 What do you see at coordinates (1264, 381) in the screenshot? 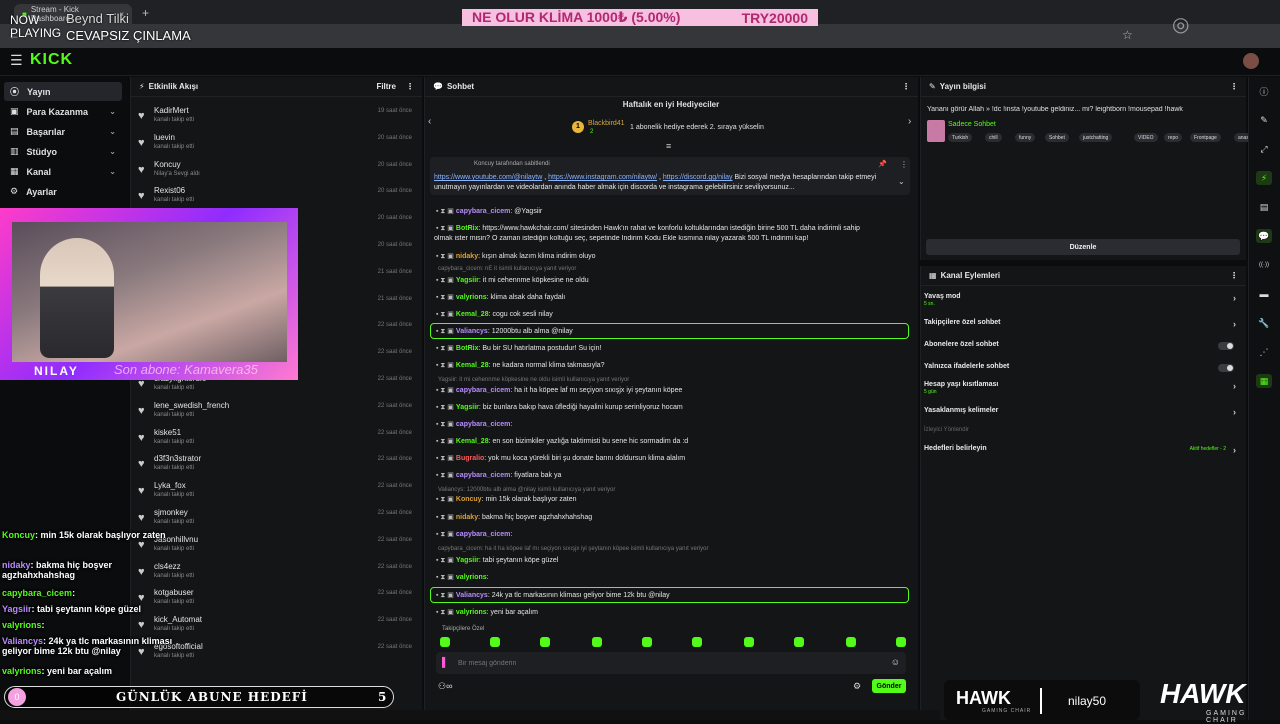
I see `list-icon: ▦` at bounding box center [1264, 381].